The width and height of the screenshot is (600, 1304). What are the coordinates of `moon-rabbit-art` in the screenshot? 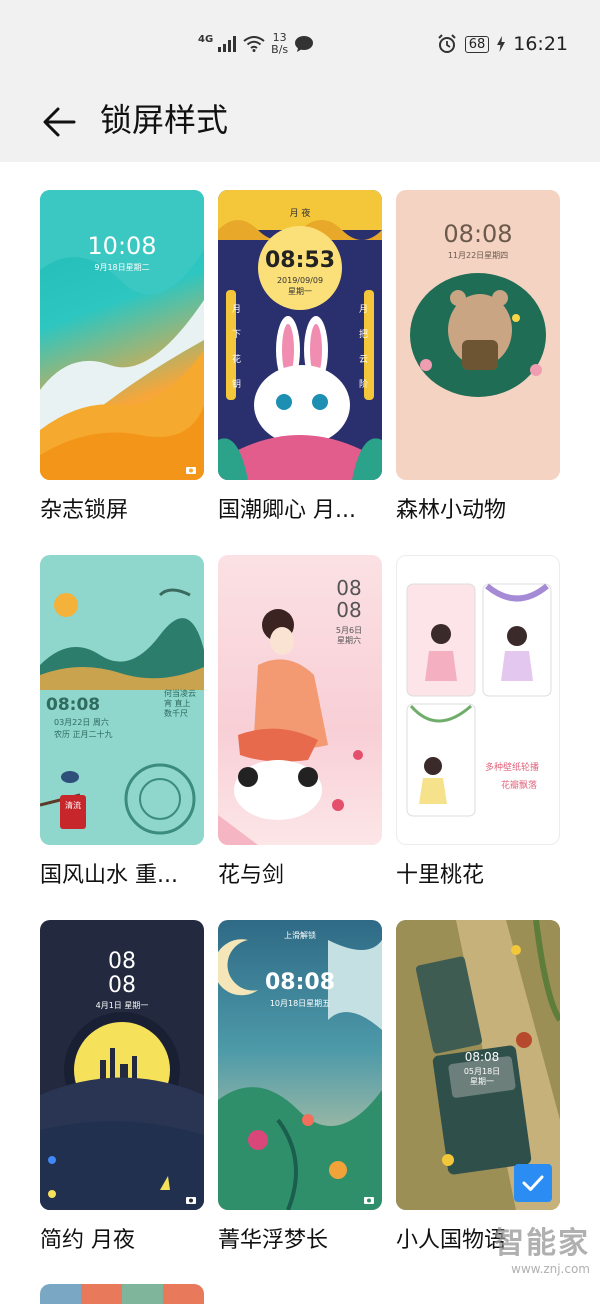 It's located at (300, 335).